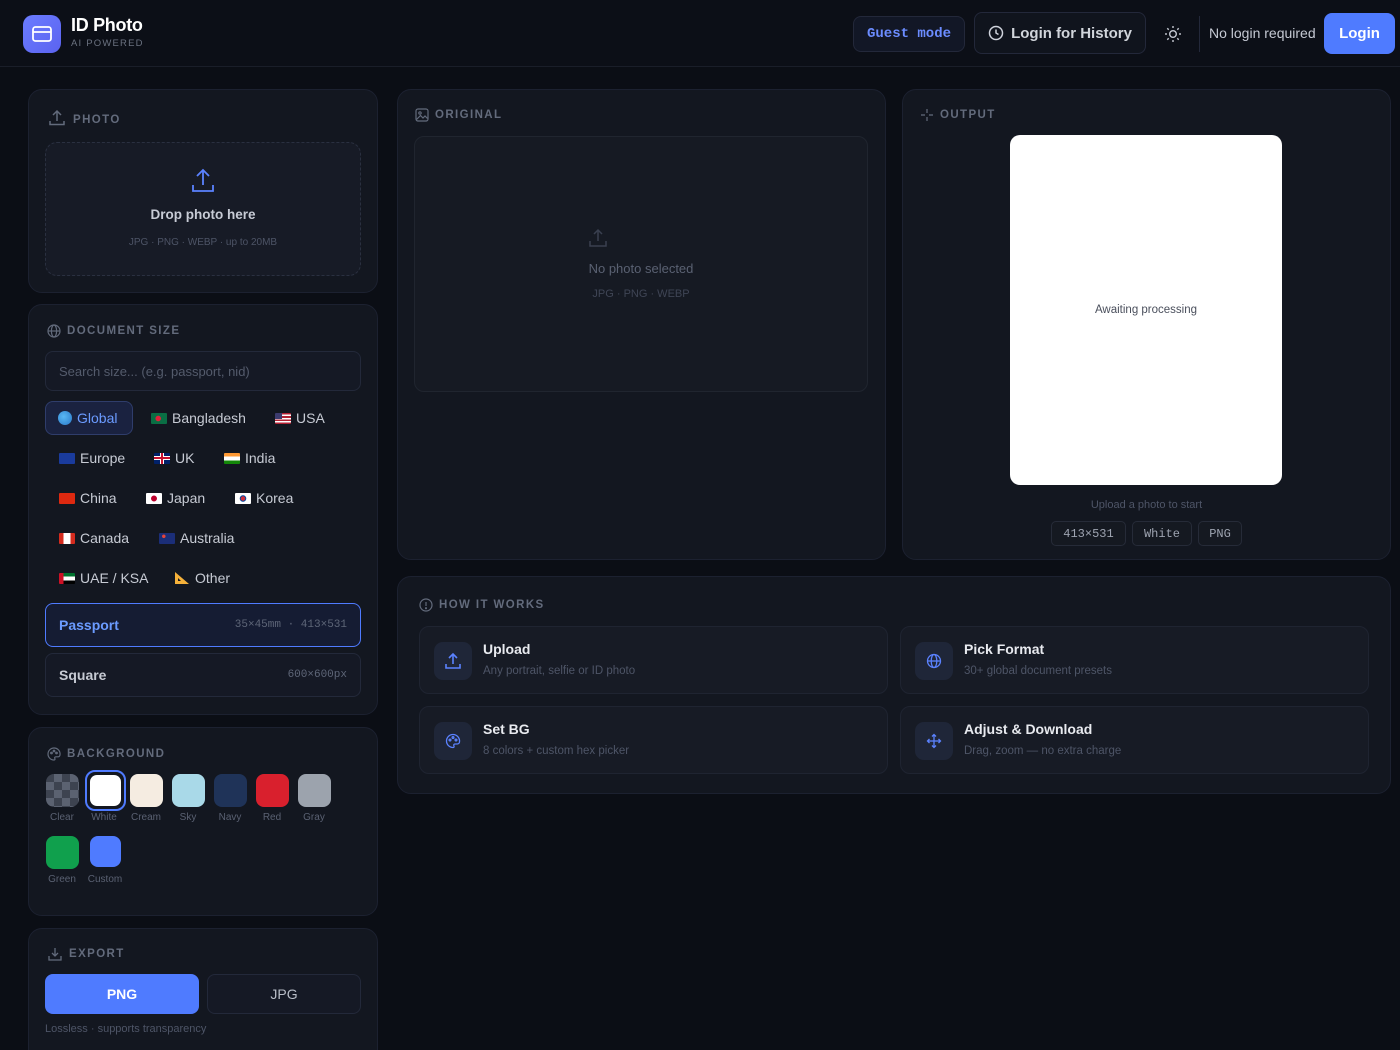  What do you see at coordinates (106, 754) in the screenshot?
I see `background-title: BACKGROUND` at bounding box center [106, 754].